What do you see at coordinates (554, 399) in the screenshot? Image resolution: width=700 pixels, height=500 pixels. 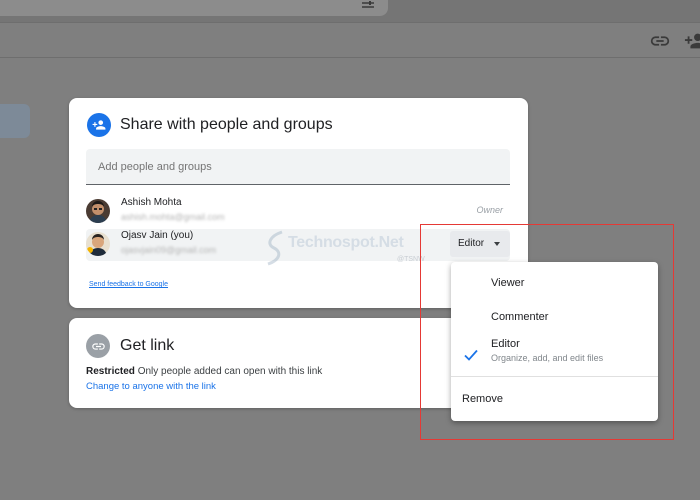 I see `menu-item-remove: Remove` at bounding box center [554, 399].